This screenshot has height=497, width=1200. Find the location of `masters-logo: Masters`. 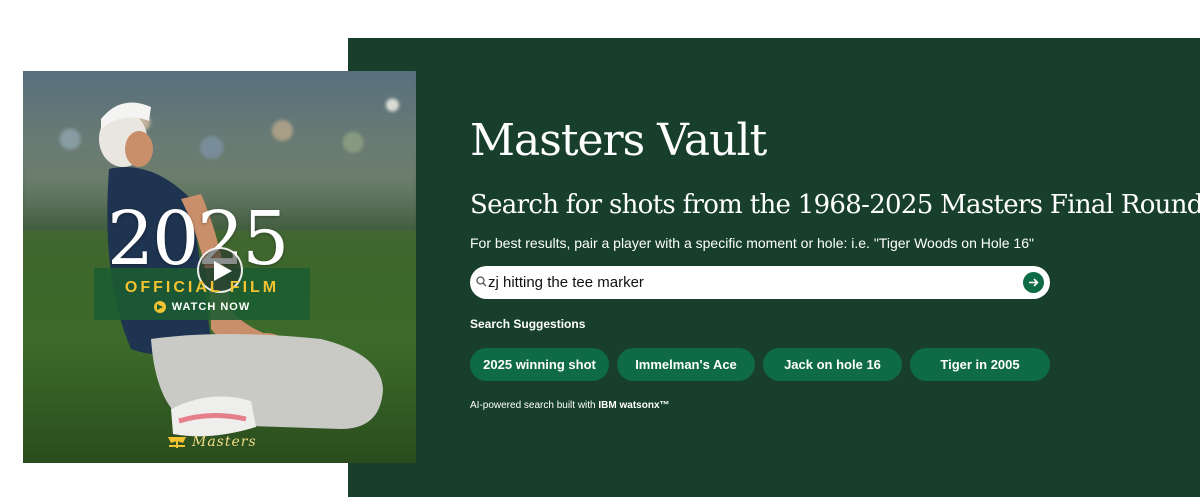

masters-logo: Masters is located at coordinates (211, 442).